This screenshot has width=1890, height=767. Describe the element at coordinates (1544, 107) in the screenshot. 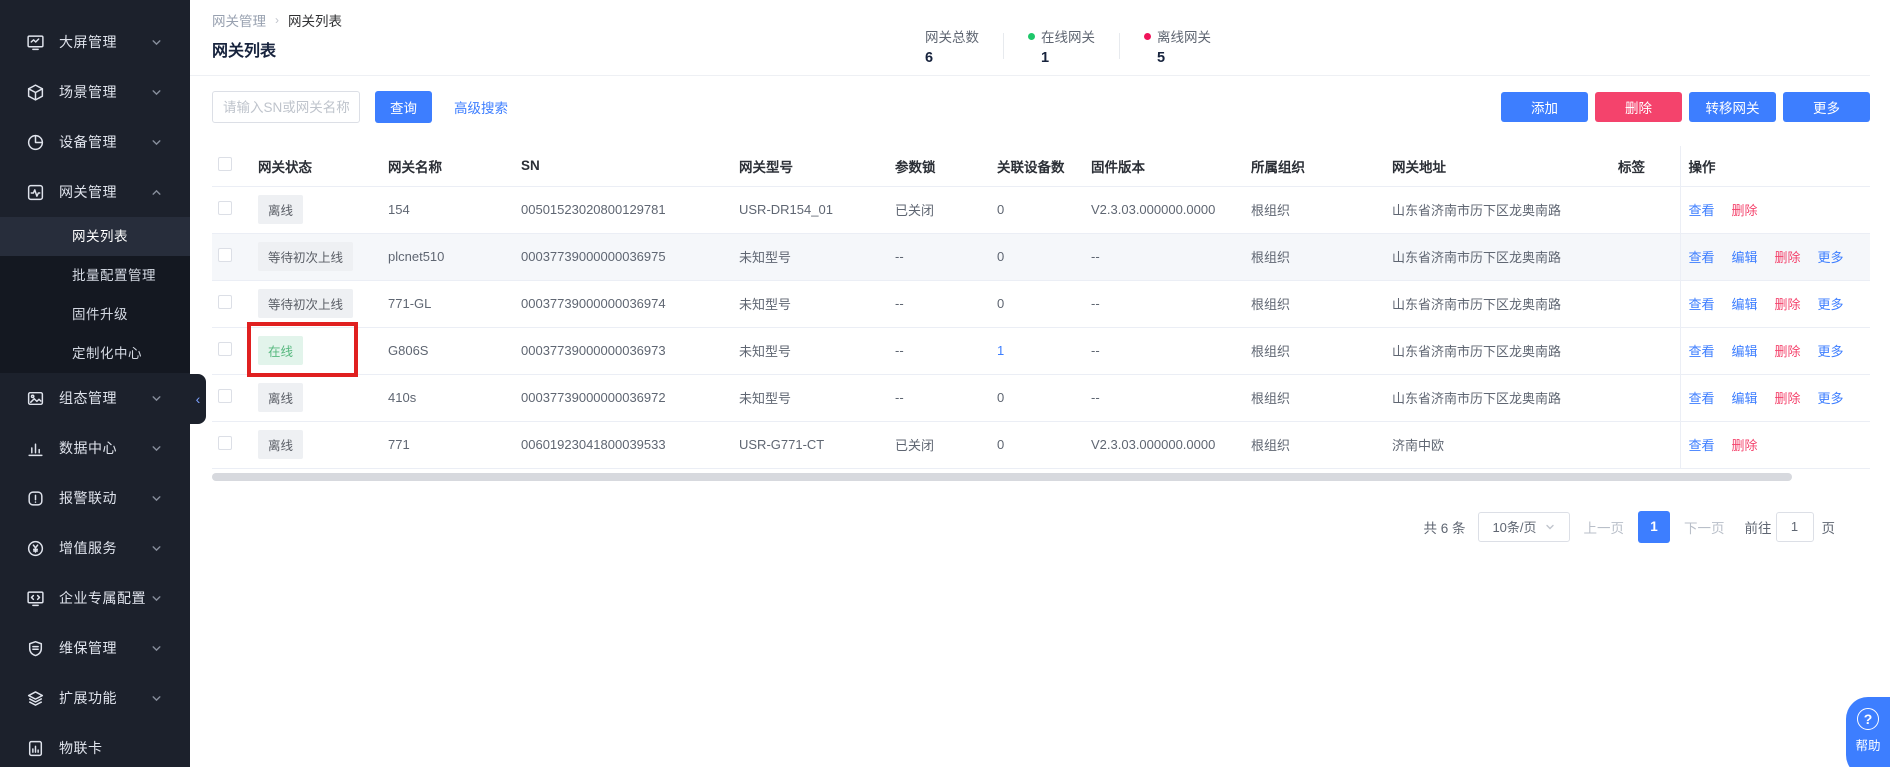

I see `add-button: 添加` at that location.